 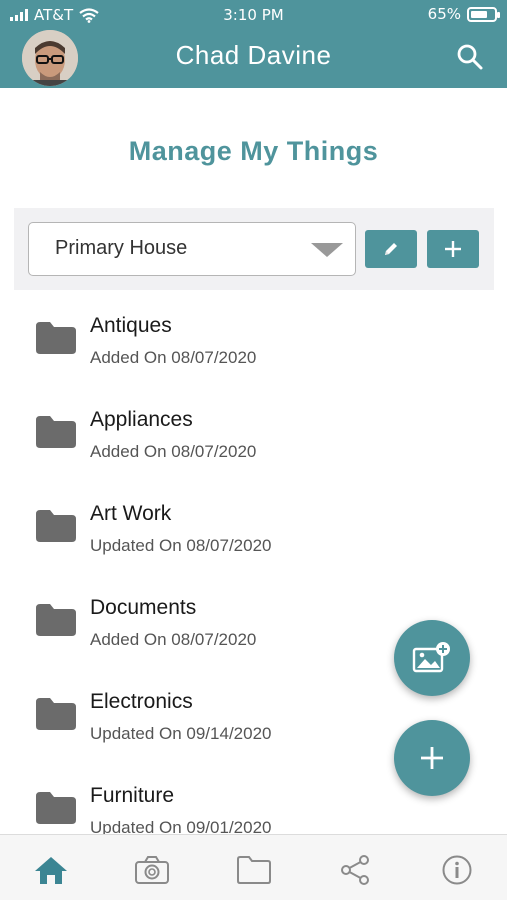 I want to click on list-item: Appliances Added On 08/07/2020, so click(x=253, y=447).